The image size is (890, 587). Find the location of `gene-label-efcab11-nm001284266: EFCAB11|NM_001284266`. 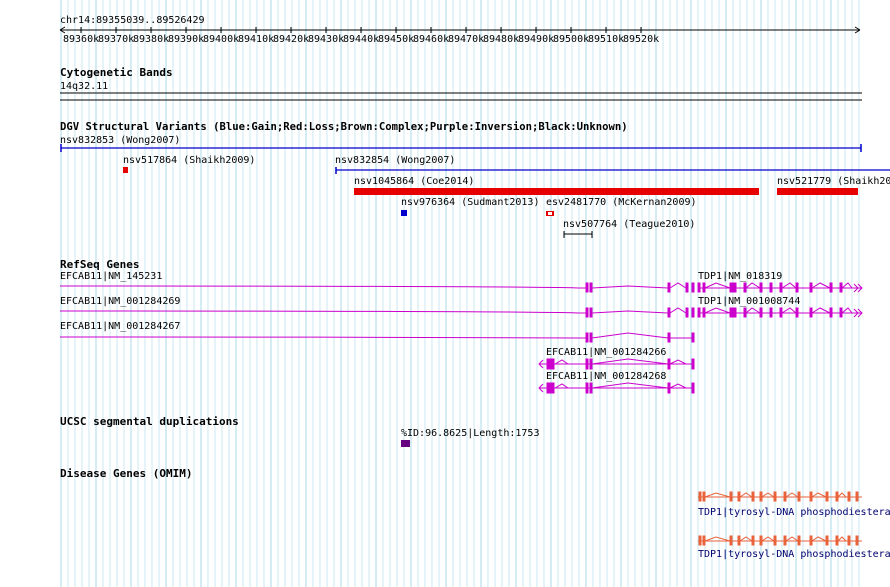

gene-label-efcab11-nm001284266: EFCAB11|NM_001284266 is located at coordinates (606, 352).